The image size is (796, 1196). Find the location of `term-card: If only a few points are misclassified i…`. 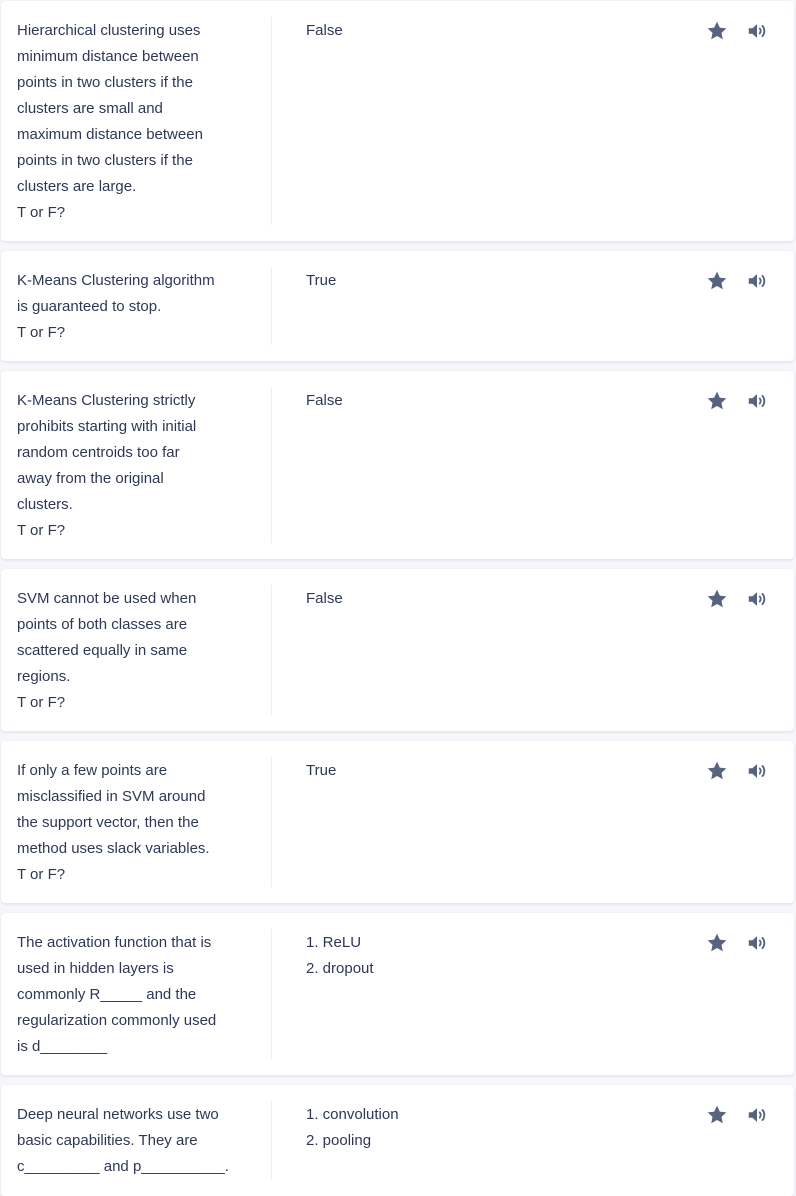

term-card: If only a few points are misclassified i… is located at coordinates (397, 822).